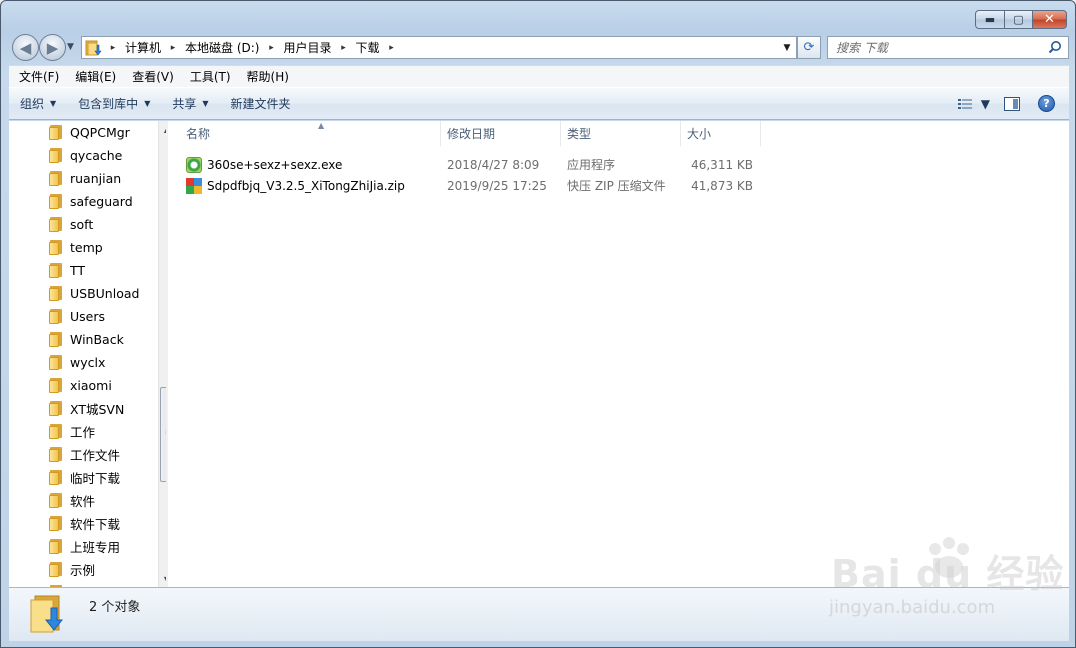 This screenshot has height=648, width=1076. Describe the element at coordinates (721, 133) in the screenshot. I see `column-header-size: 大小` at that location.